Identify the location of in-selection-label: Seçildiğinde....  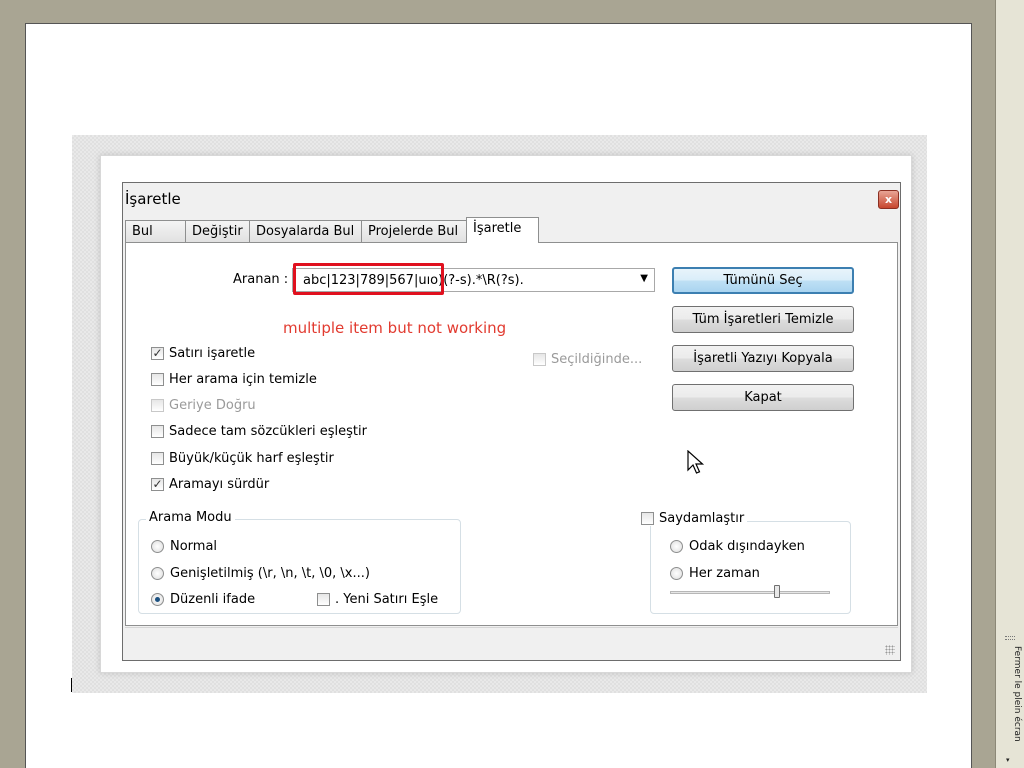
(597, 359).